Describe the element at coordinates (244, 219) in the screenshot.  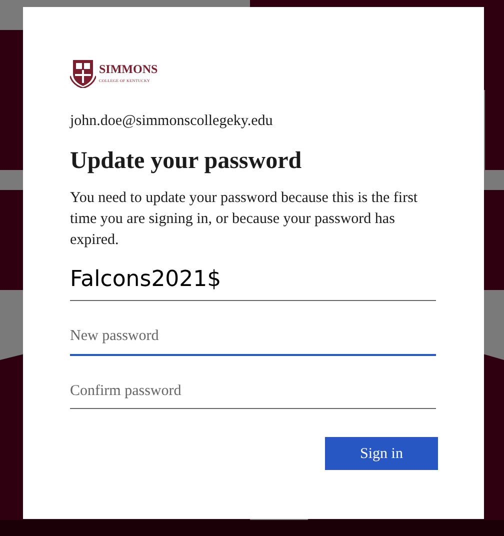
I see `info-message: You need to update your password because this is the first time you are signing in, or because your password has expired.` at that location.